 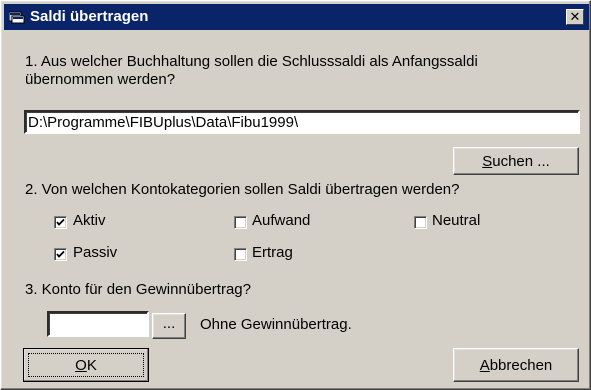 I want to click on search-button-mnemonic: S, so click(x=487, y=161).